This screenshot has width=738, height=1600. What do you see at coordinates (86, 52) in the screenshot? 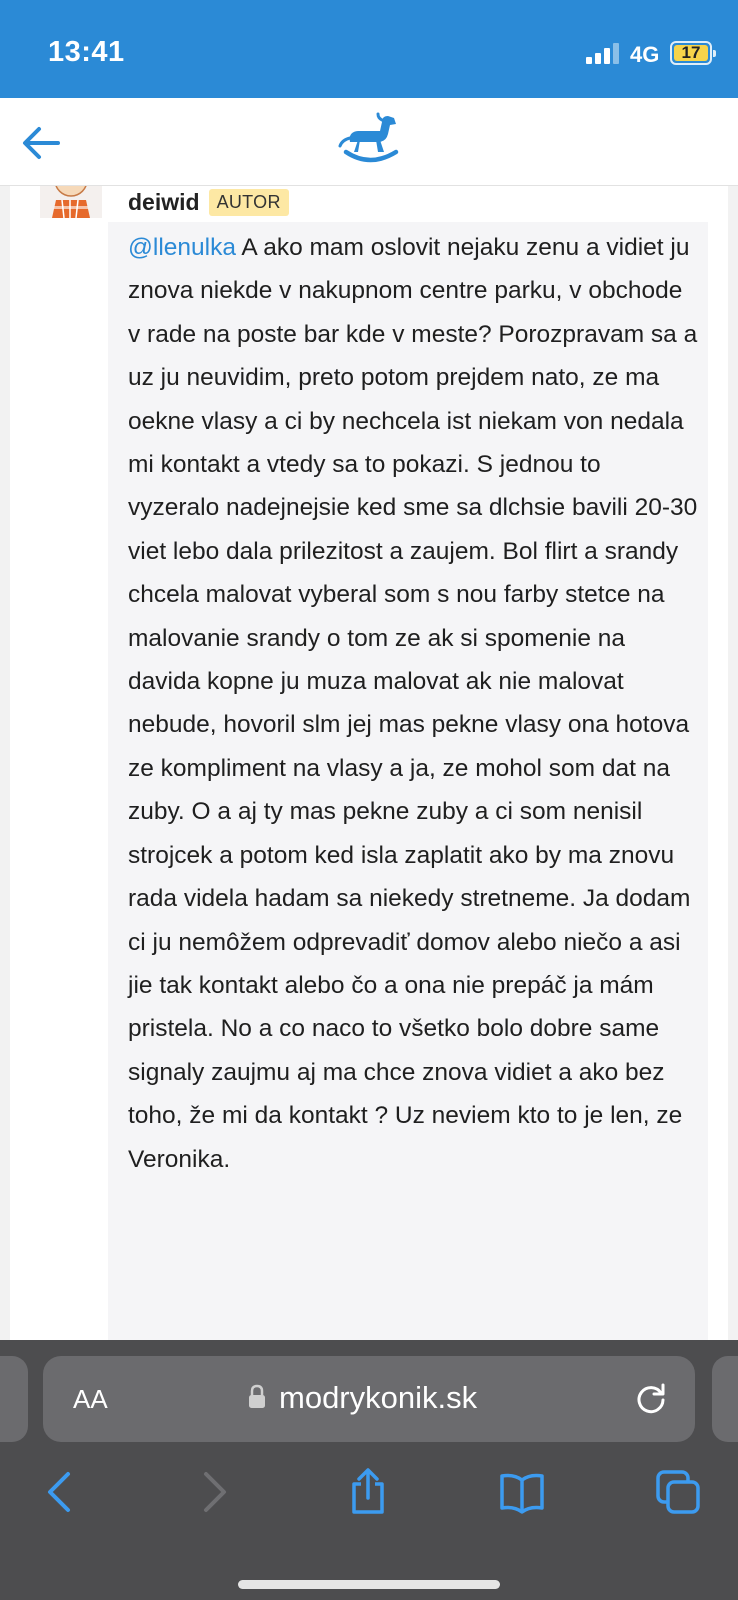
I see `status-time: 13:41` at bounding box center [86, 52].